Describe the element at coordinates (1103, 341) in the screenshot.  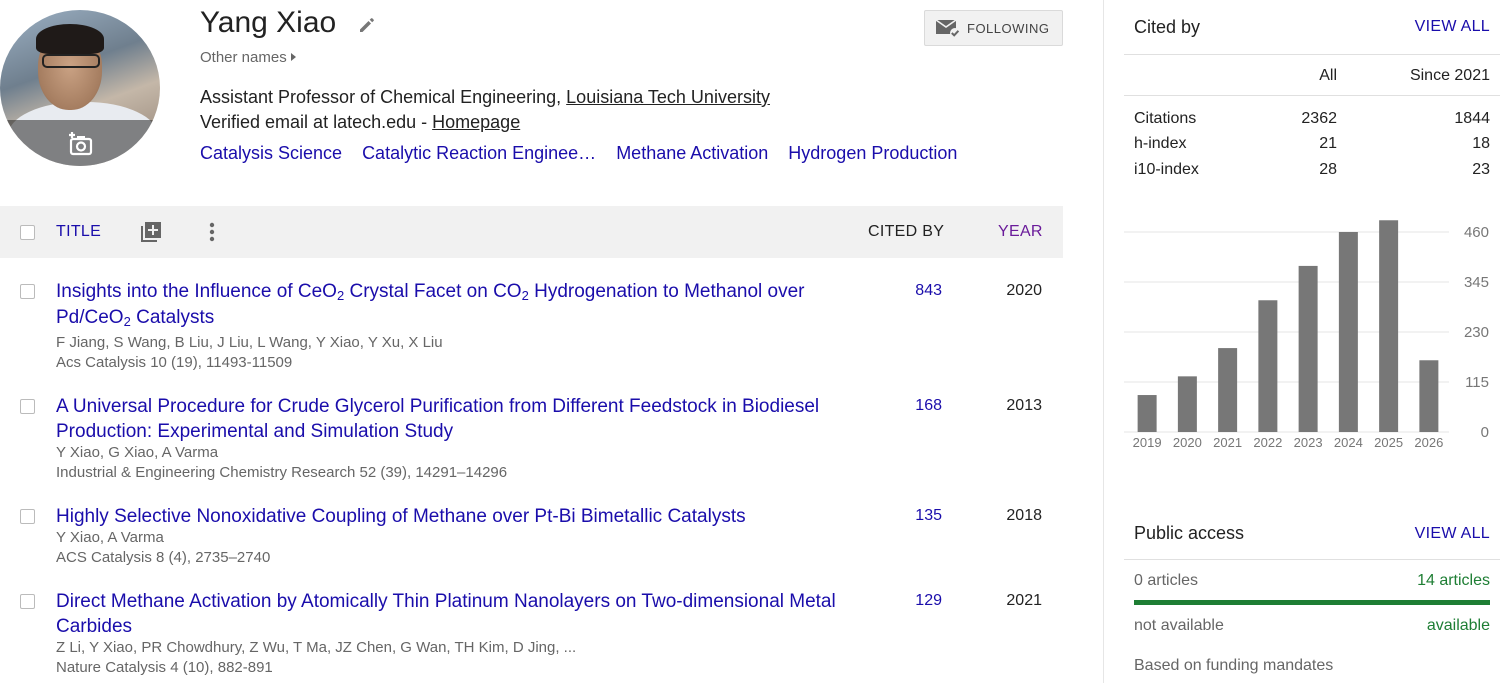
I see `sidebar-divider` at that location.